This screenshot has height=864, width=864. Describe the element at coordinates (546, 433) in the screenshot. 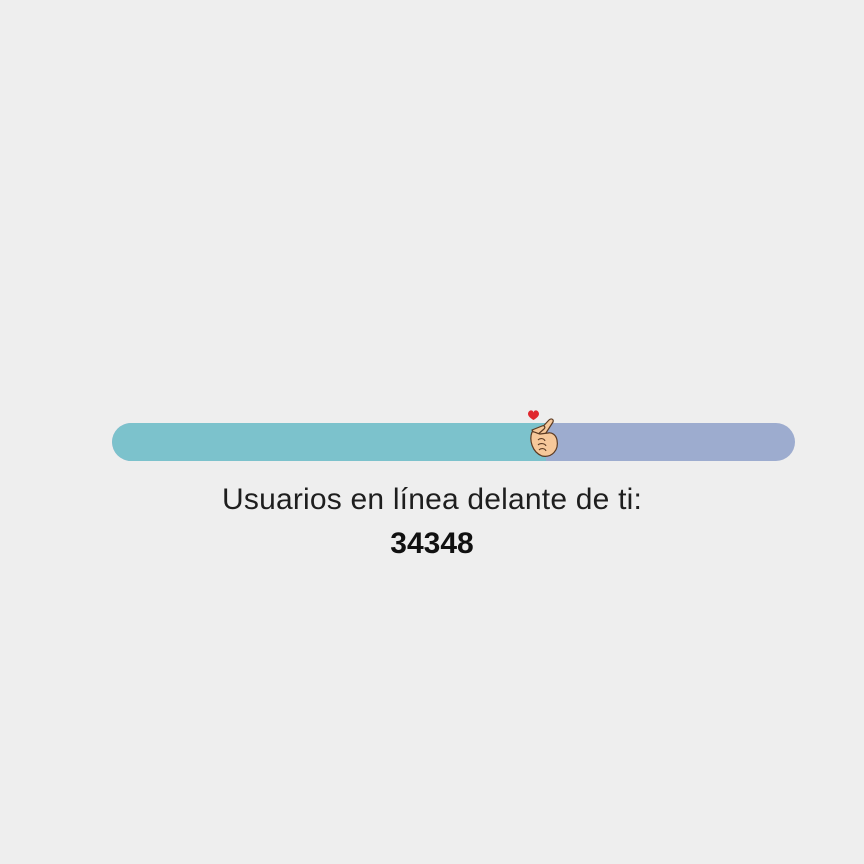

I see `finger-heart-icon` at that location.